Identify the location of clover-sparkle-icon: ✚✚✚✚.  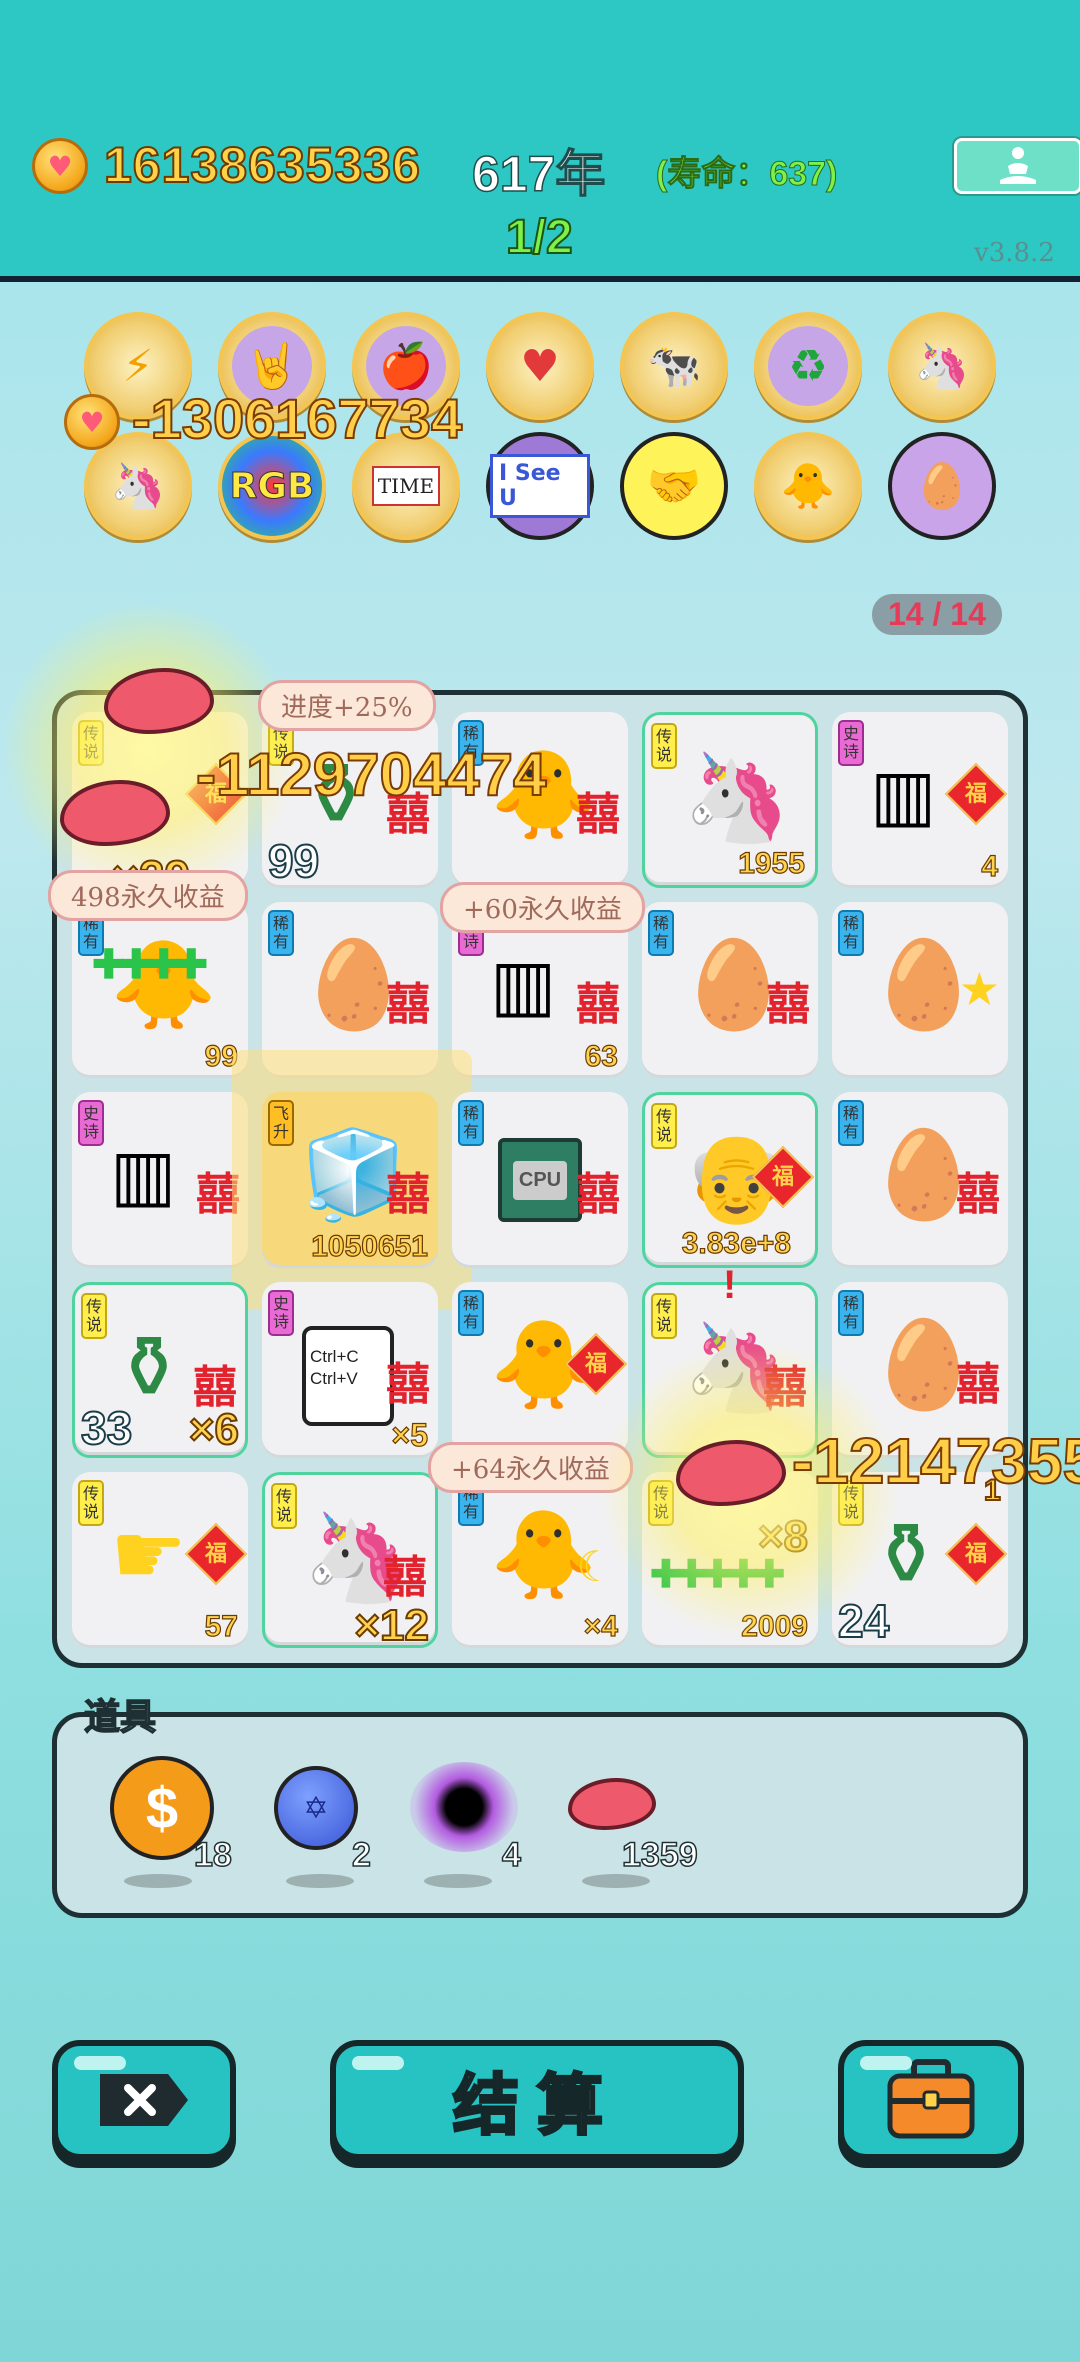
(150, 965).